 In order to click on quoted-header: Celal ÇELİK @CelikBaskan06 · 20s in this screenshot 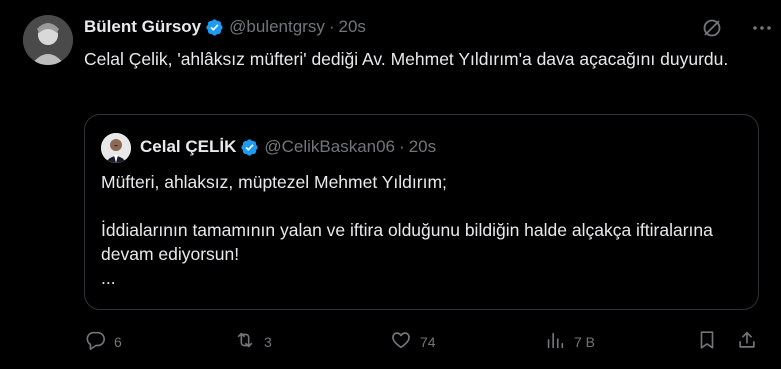, I will do `click(288, 147)`.